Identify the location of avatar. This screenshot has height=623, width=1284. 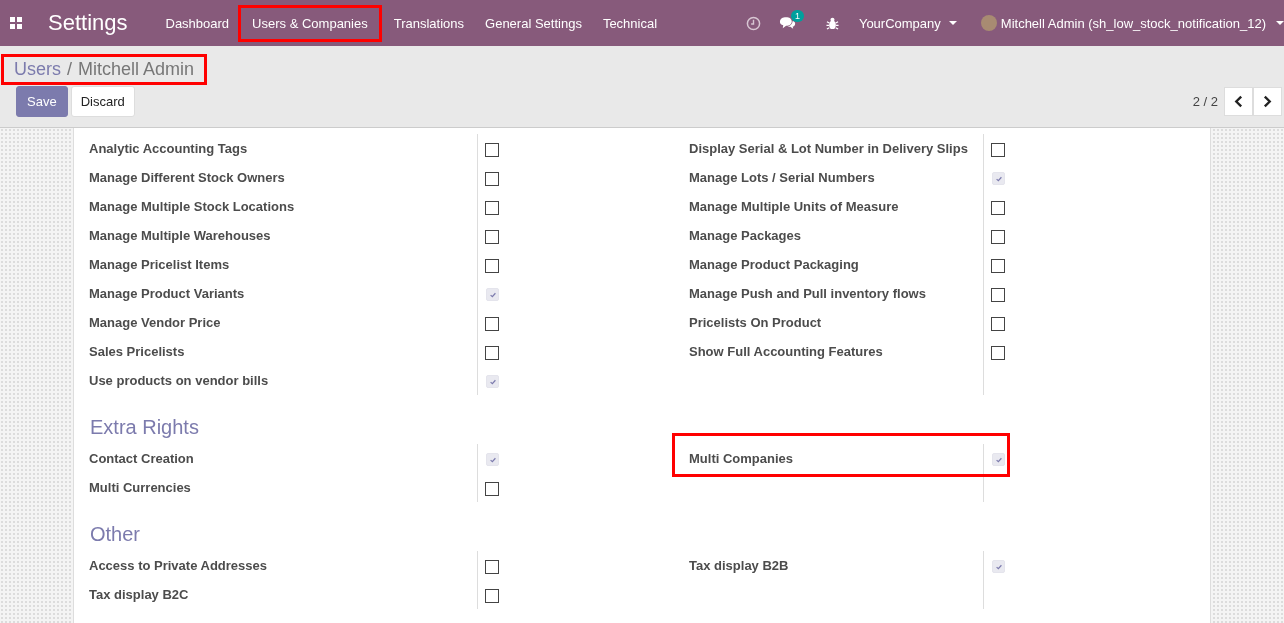
(988, 23).